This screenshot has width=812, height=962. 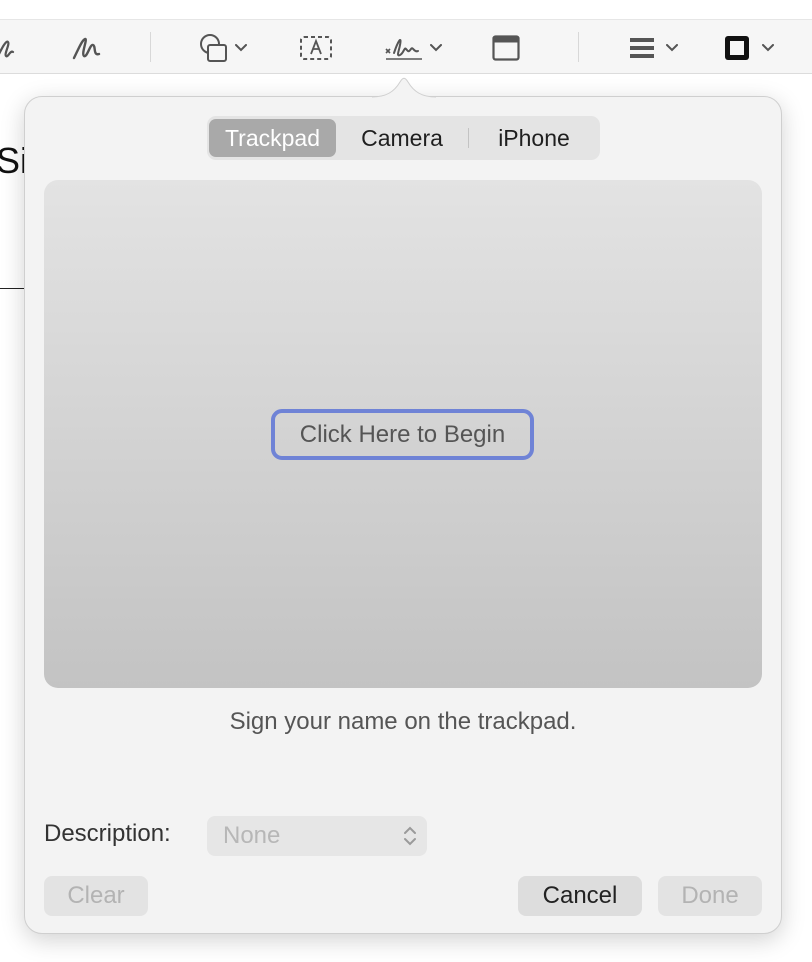 I want to click on markup-toolbar, so click(x=406, y=46).